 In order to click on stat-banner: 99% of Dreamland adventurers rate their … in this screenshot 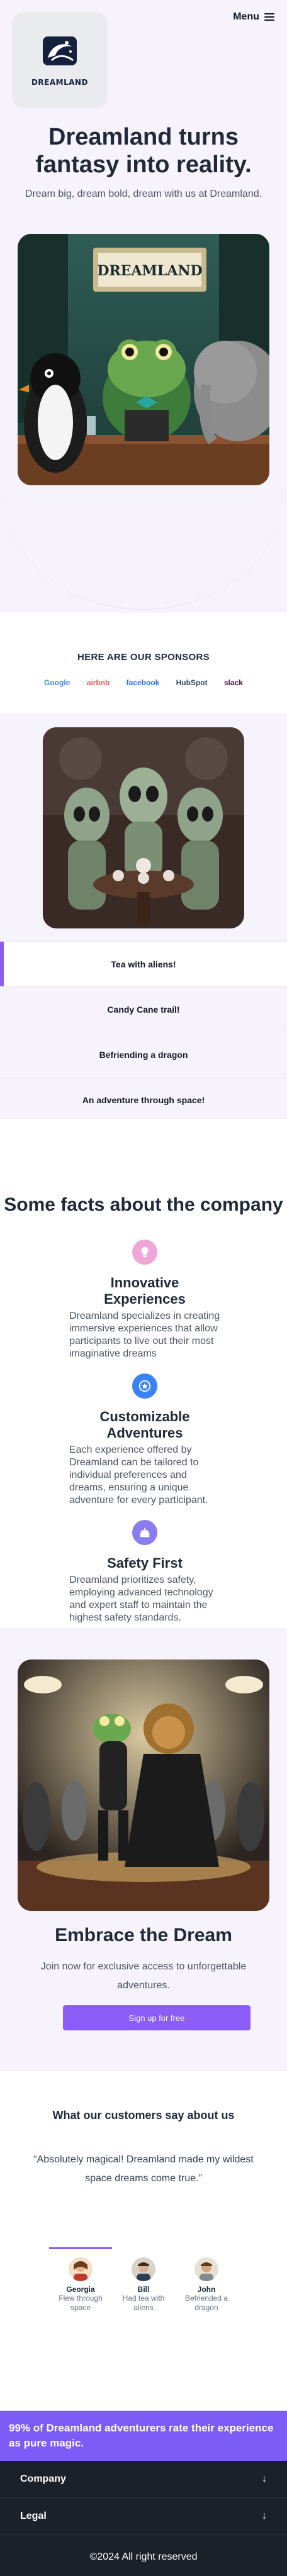, I will do `click(143, 2436)`.